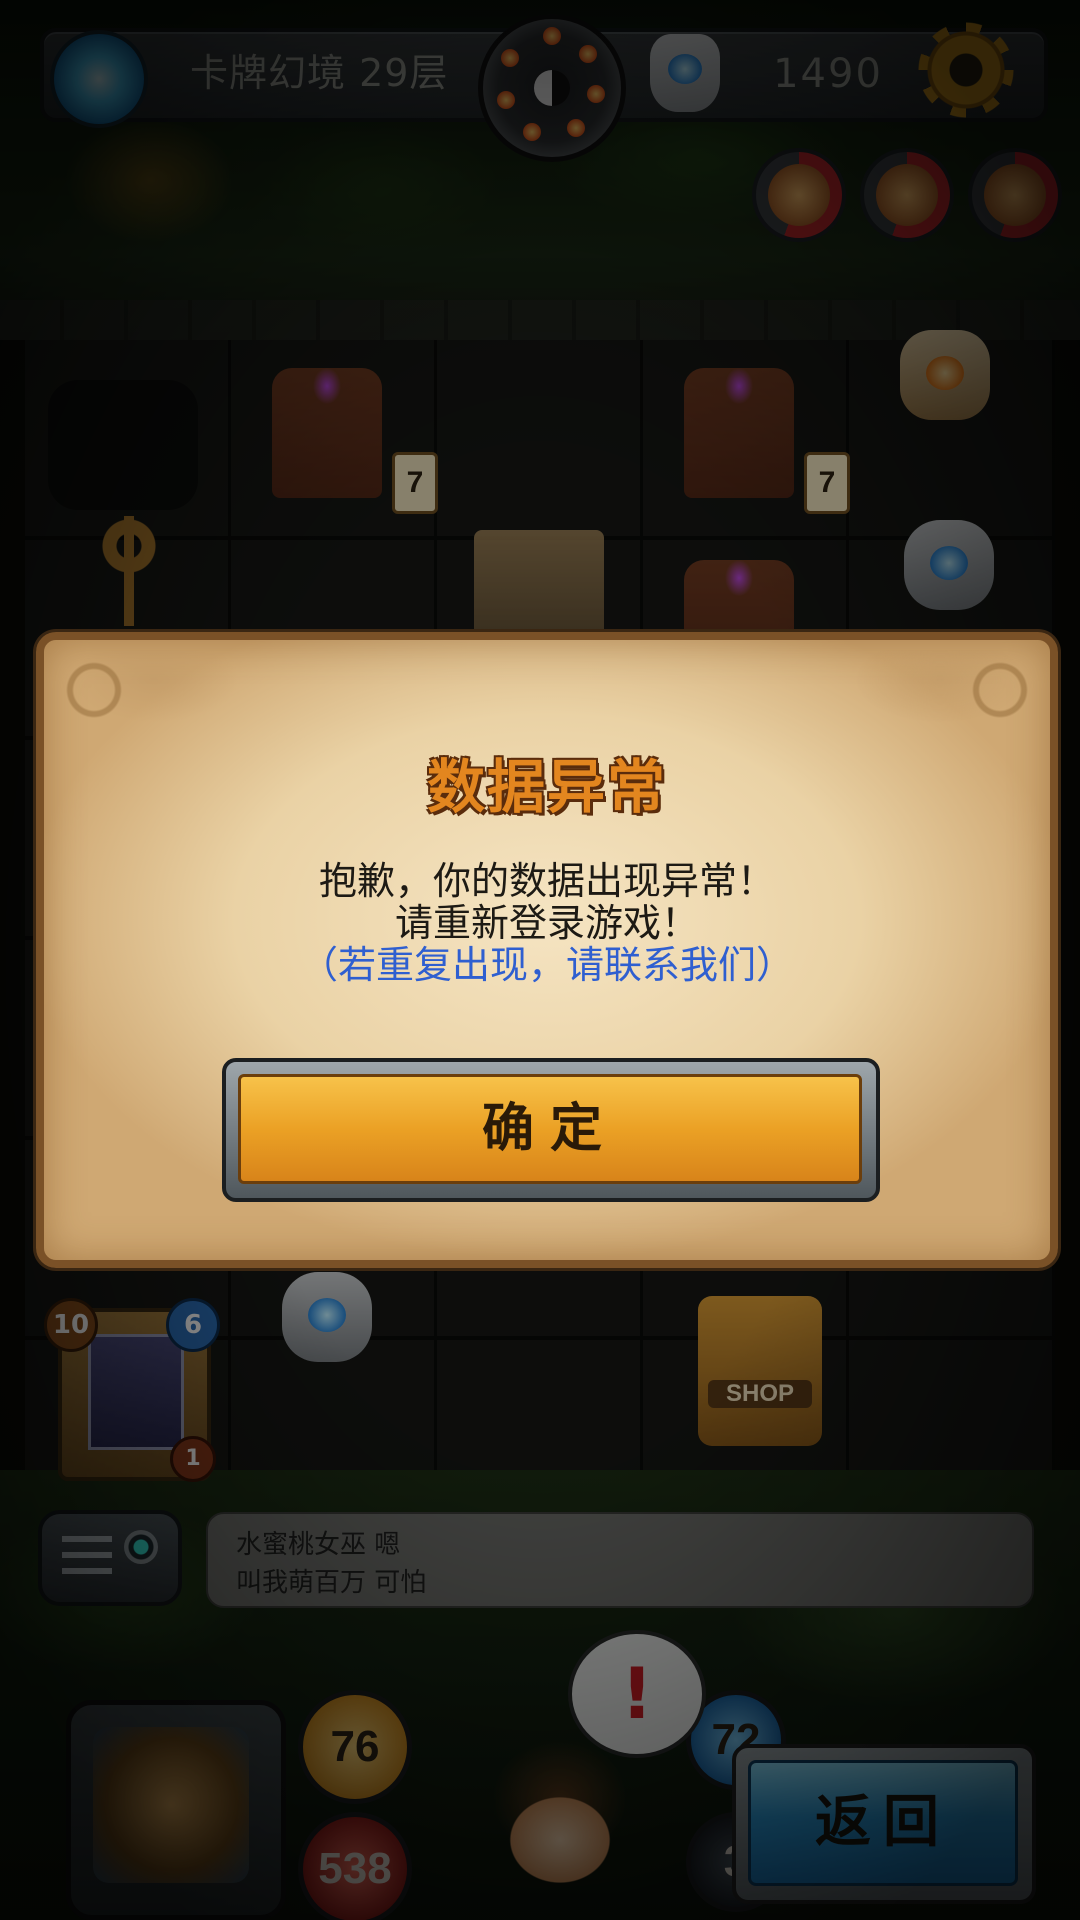  What do you see at coordinates (546, 965) in the screenshot?
I see `contact-us-note: （若重复出现，请联系我们）` at bounding box center [546, 965].